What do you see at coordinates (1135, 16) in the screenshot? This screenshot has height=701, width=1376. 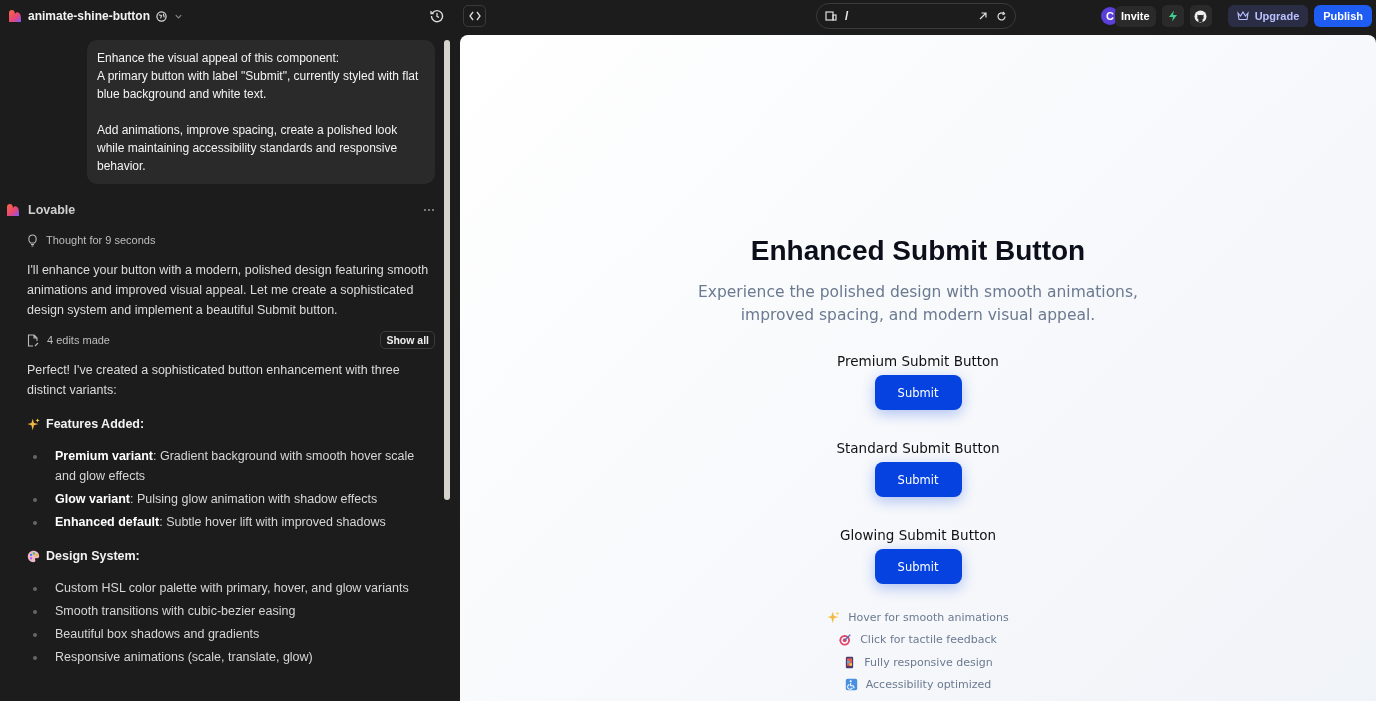 I see `invite-button: Invite` at bounding box center [1135, 16].